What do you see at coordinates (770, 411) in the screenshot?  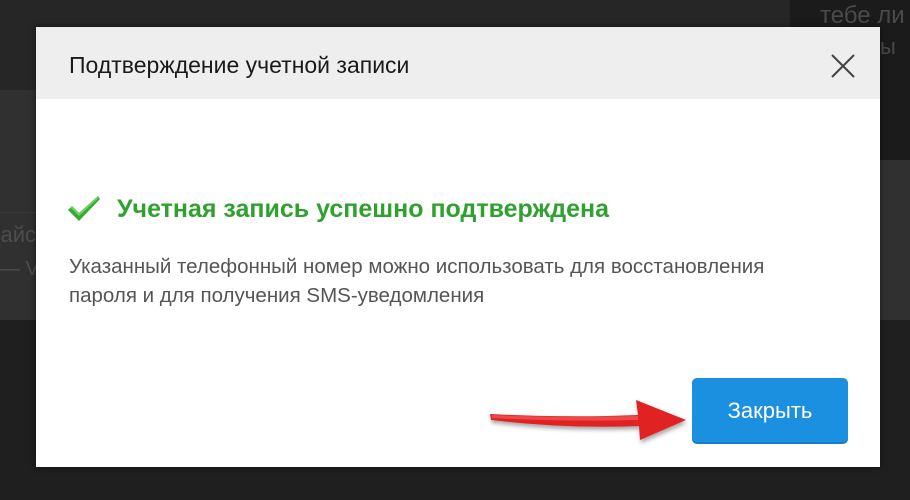 I see `close-button: Закрыть` at bounding box center [770, 411].